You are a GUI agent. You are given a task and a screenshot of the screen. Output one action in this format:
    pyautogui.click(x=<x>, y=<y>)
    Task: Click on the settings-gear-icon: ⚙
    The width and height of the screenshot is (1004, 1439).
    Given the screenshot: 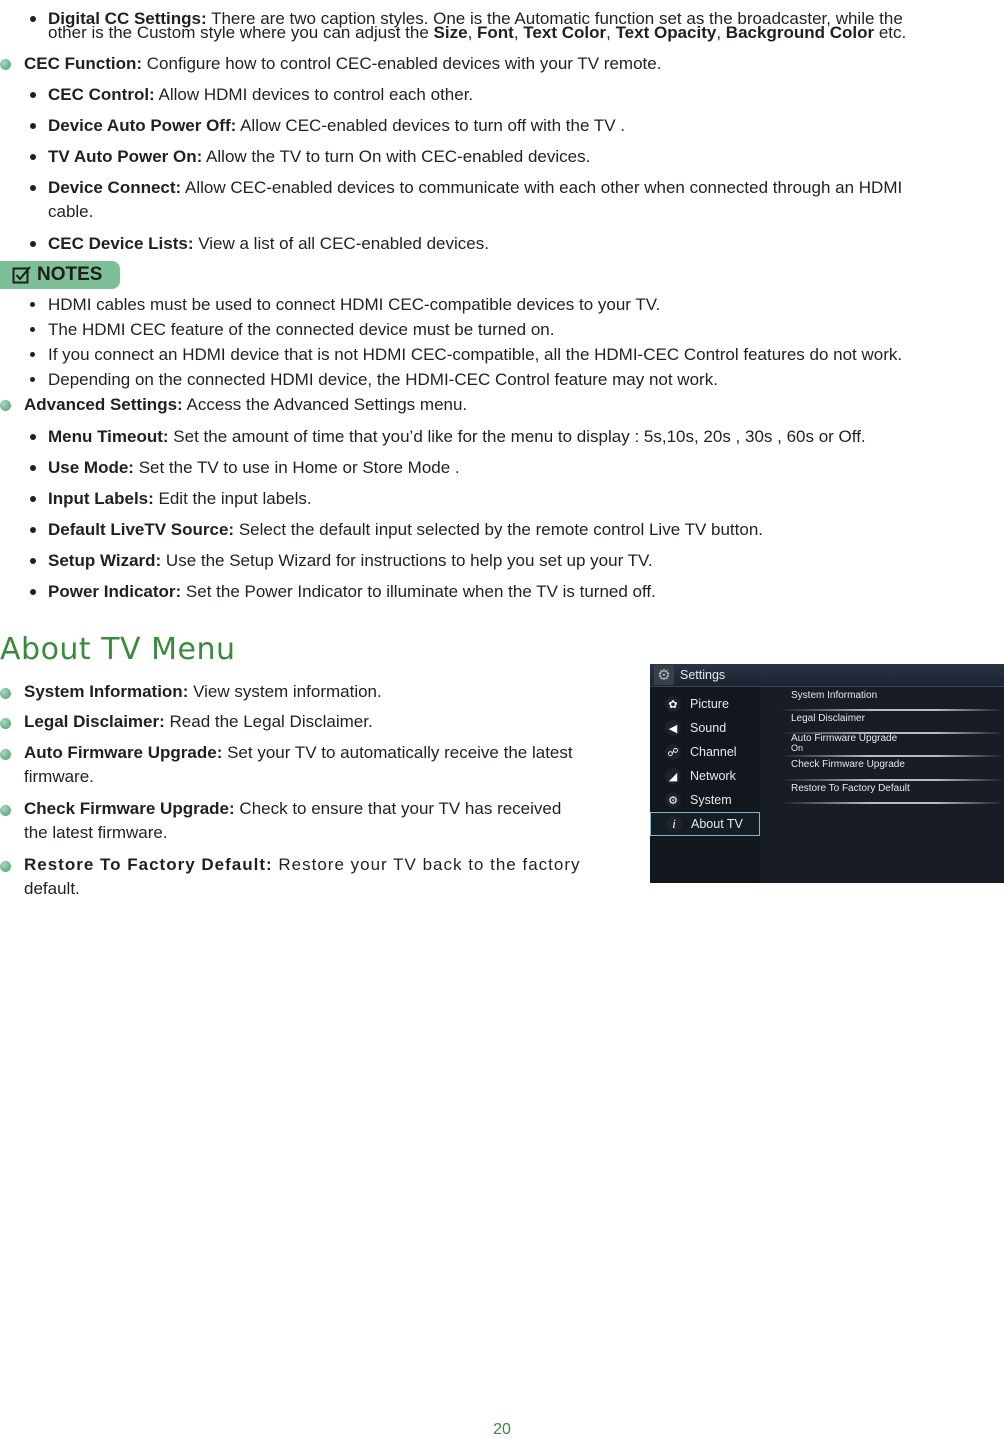 What is the action you would take?
    pyautogui.click(x=664, y=675)
    